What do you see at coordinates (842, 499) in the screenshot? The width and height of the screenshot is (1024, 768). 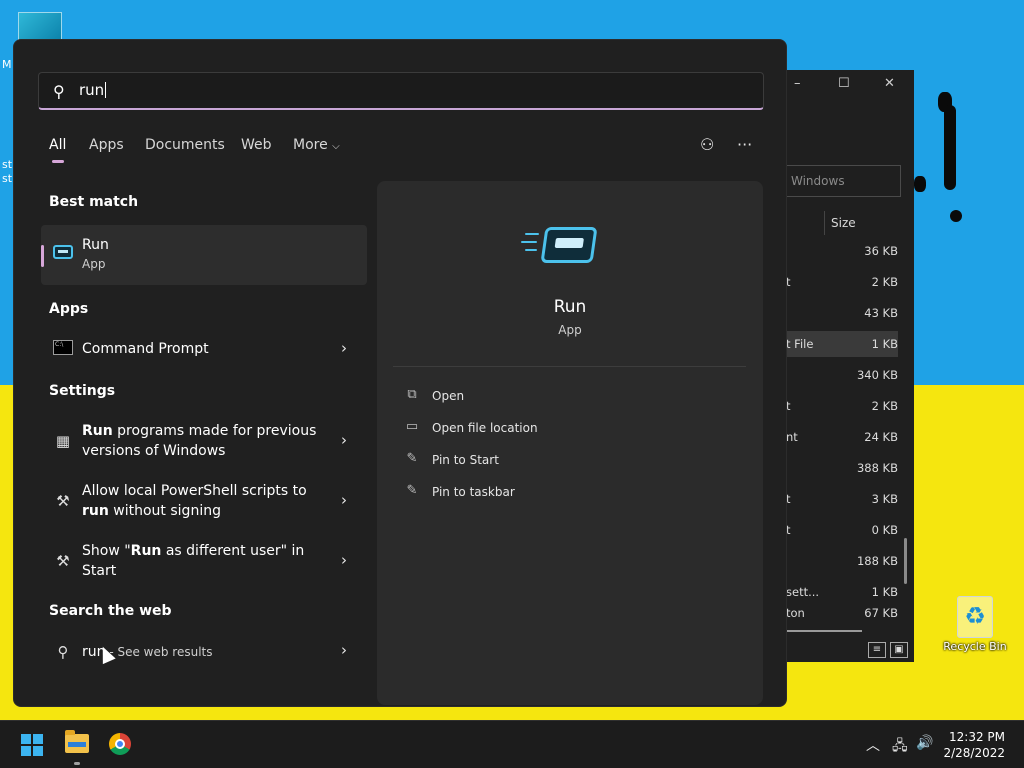 I see `file-row: t3 KB` at bounding box center [842, 499].